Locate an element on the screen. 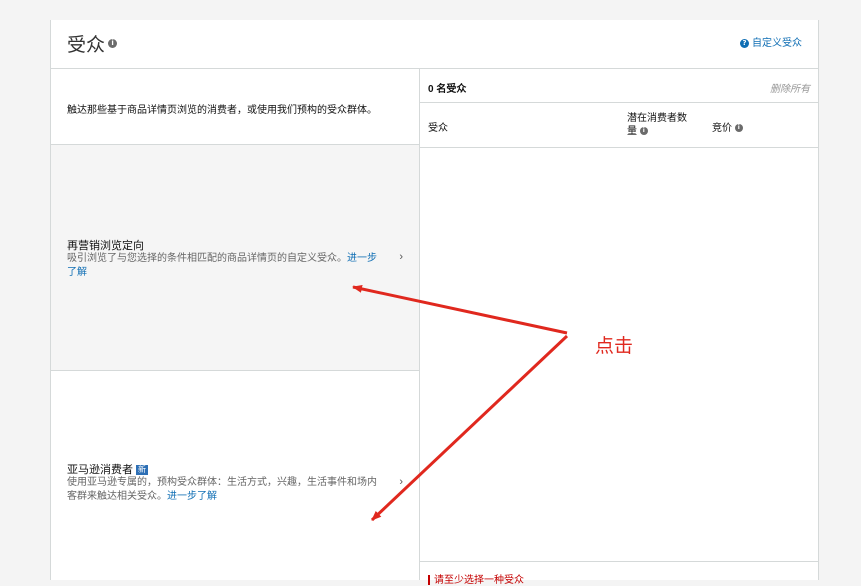 Image resolution: width=861 pixels, height=586 pixels. annotation-label: 点击 is located at coordinates (614, 346).